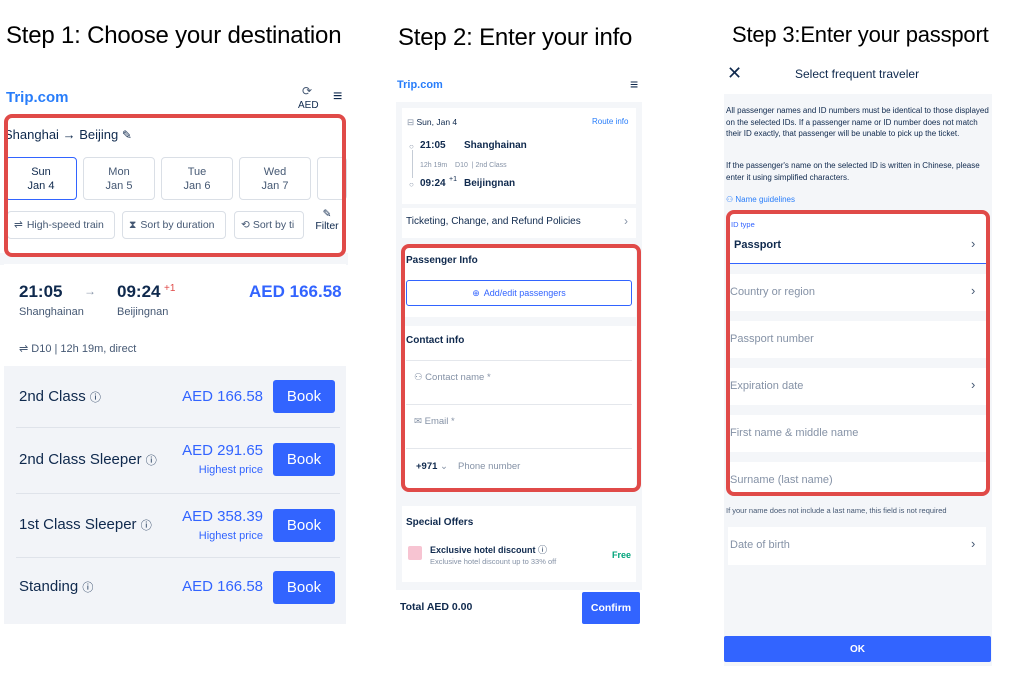 This screenshot has height=688, width=1032. What do you see at coordinates (275, 178) in the screenshot?
I see `date-tab-3: Wed Jan 7` at bounding box center [275, 178].